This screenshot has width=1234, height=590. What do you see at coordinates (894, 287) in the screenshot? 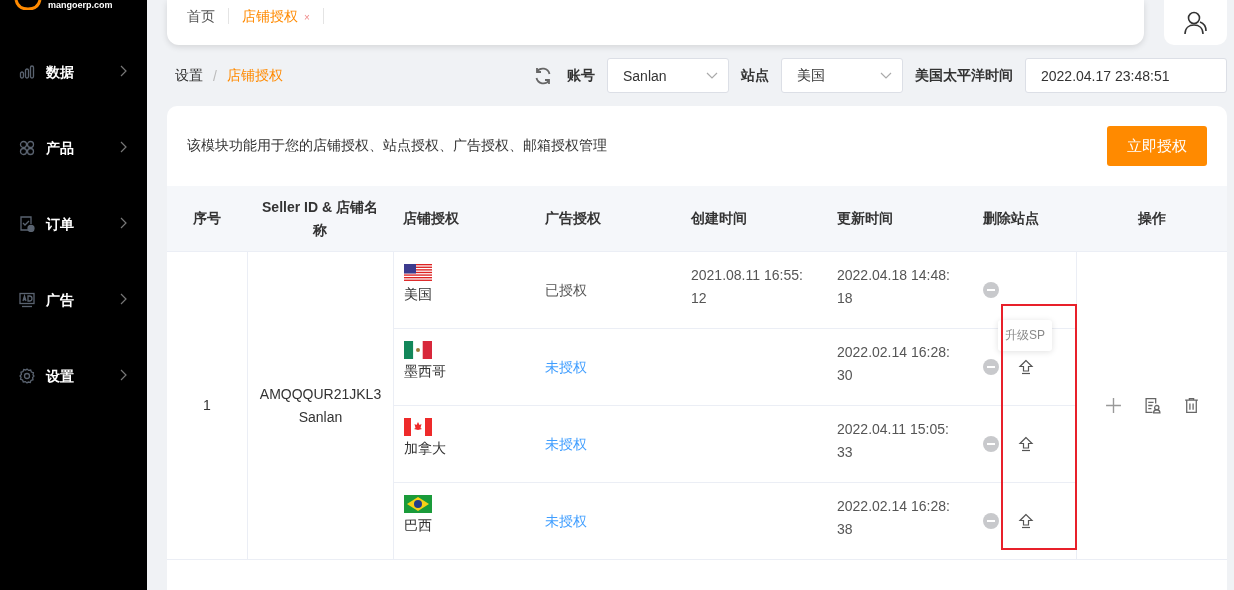
I see `table-cell-text: 2022.04.18 14:48:18` at bounding box center [894, 287].